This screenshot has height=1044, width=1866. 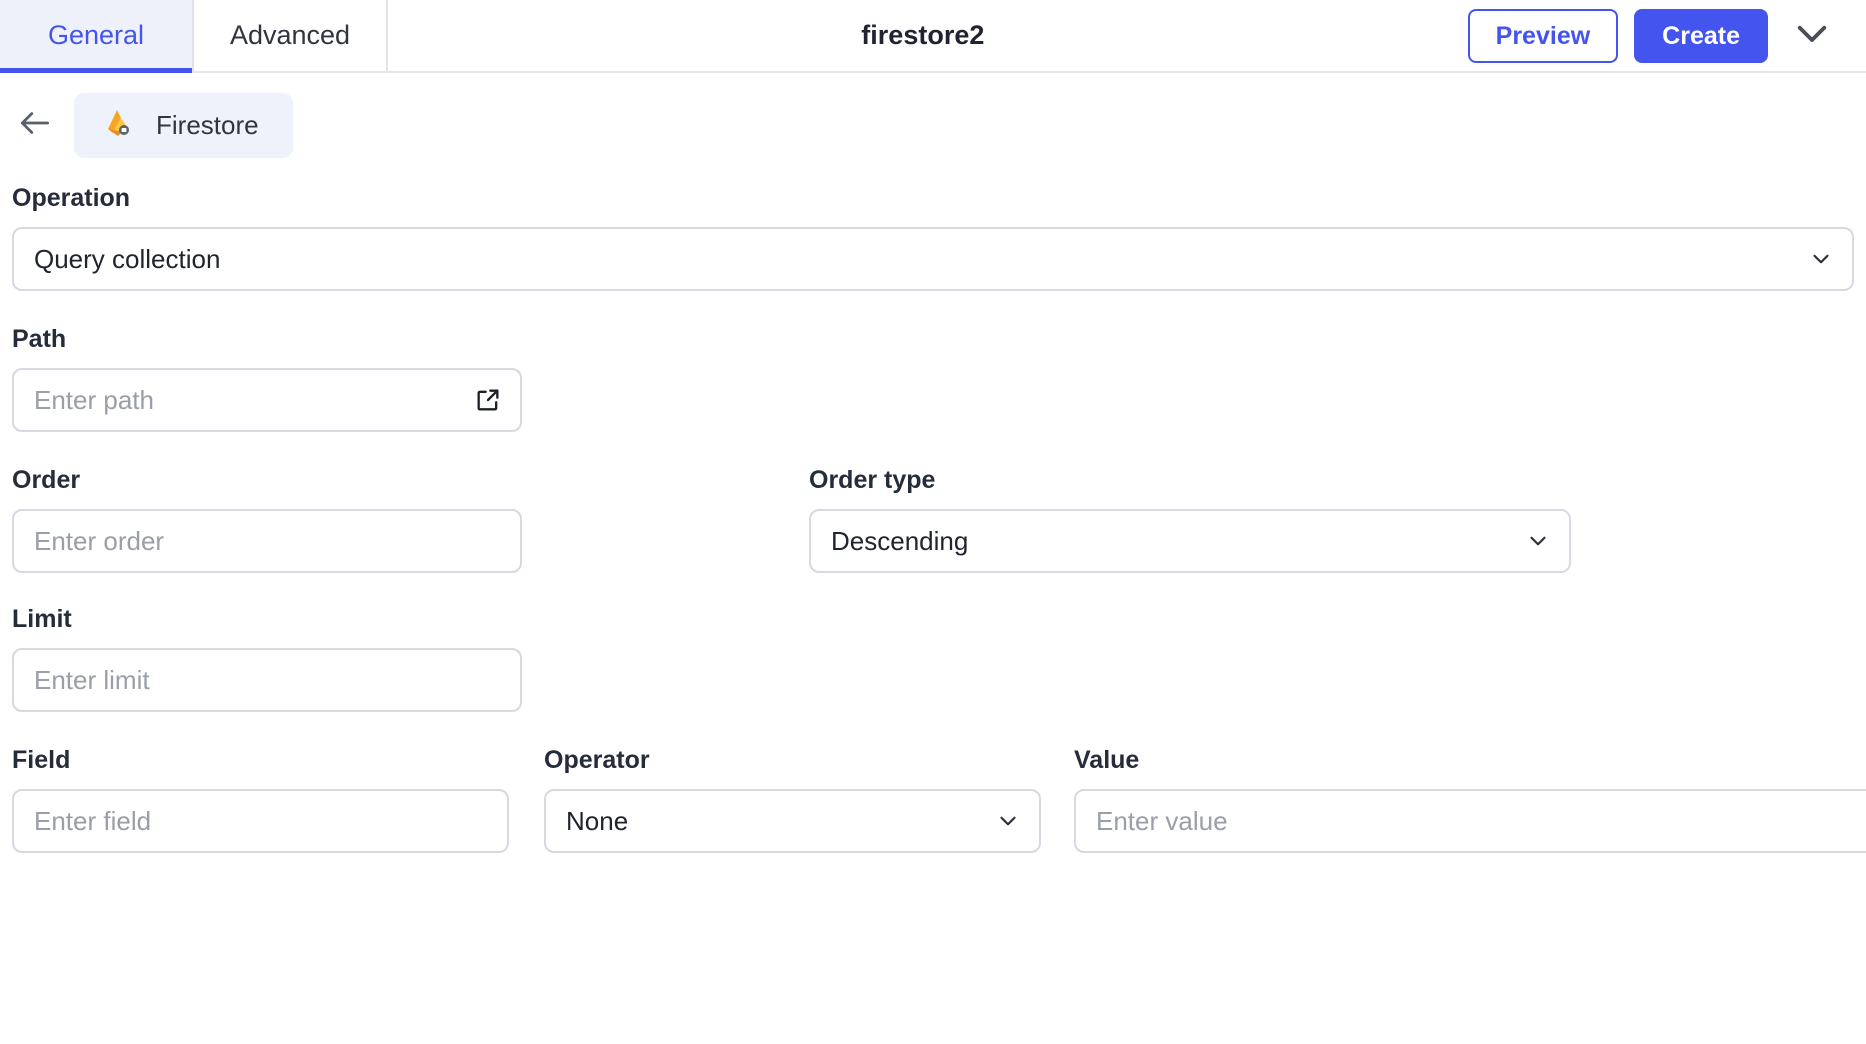 I want to click on order-label: Order, so click(x=46, y=480).